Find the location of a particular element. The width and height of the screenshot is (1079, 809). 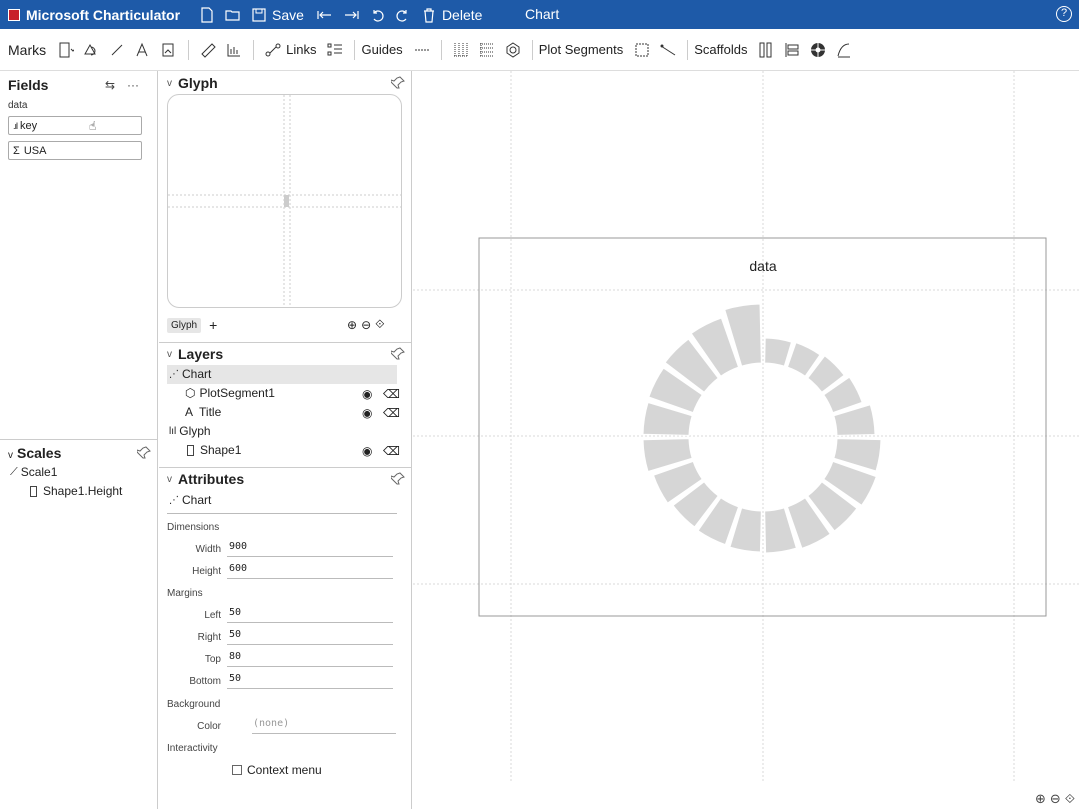

left-margin-label: Left is located at coordinates (212, 615).